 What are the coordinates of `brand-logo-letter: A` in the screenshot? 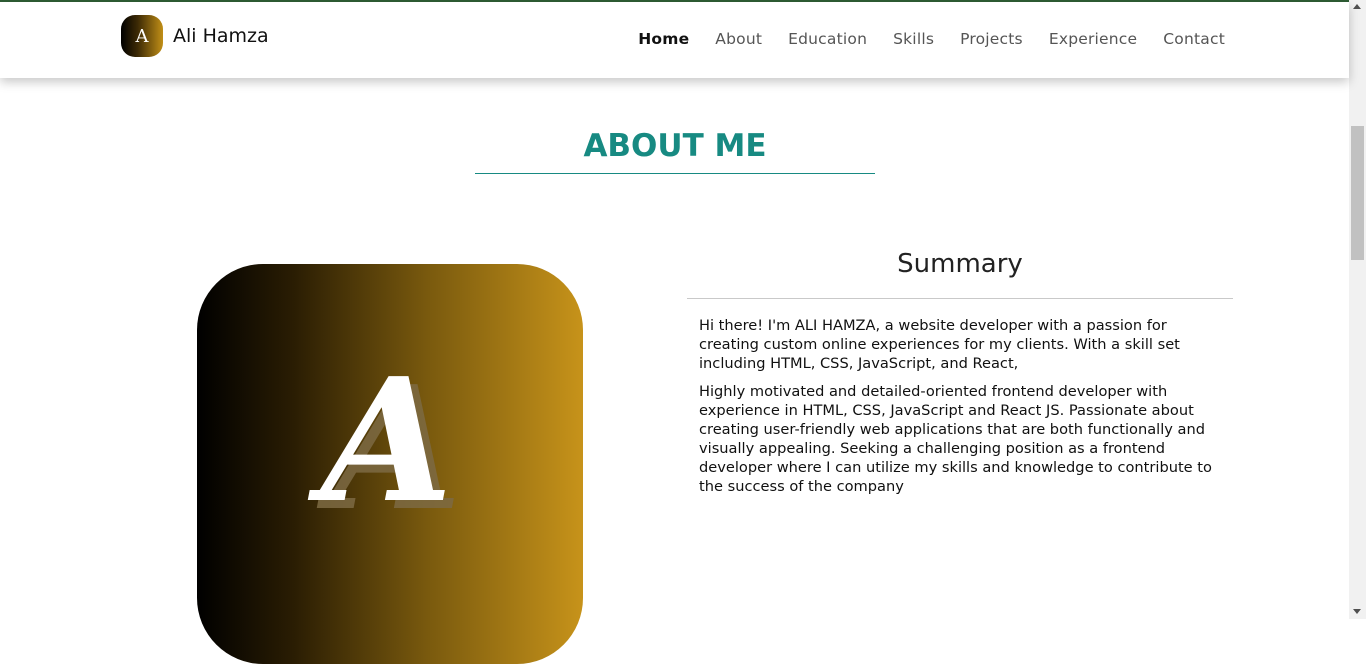 It's located at (142, 36).